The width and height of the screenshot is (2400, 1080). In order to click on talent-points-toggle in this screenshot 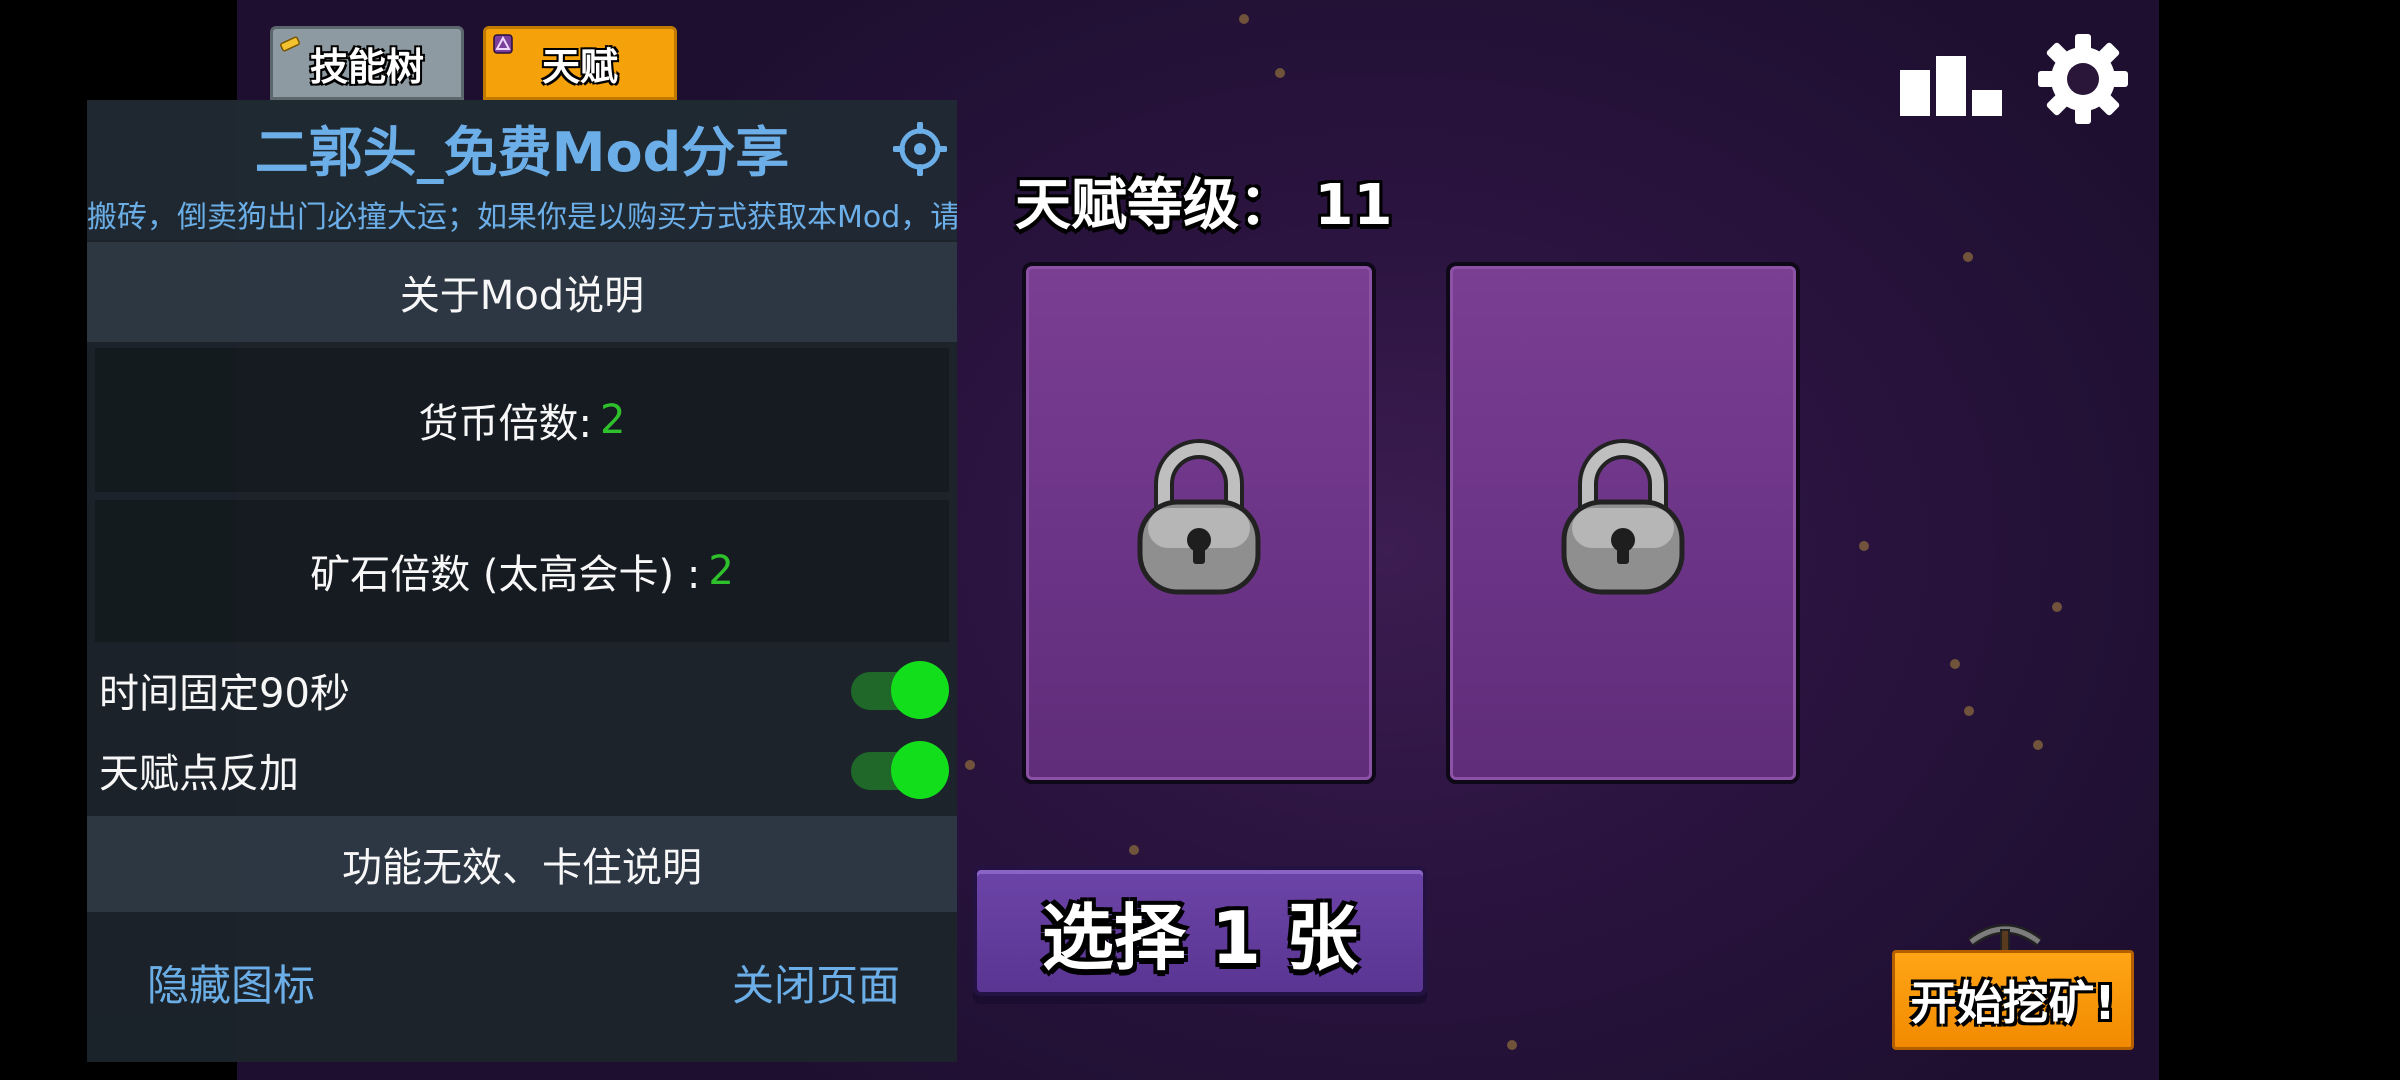, I will do `click(900, 770)`.